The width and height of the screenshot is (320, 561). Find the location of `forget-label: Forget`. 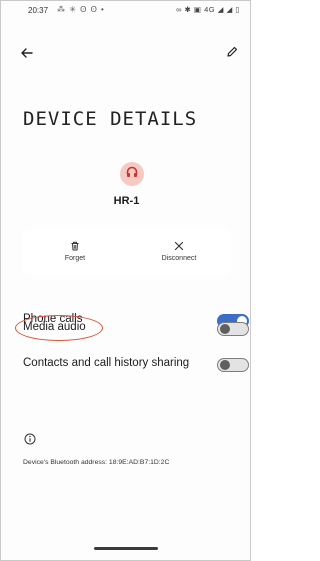

forget-label: Forget is located at coordinates (75, 258).